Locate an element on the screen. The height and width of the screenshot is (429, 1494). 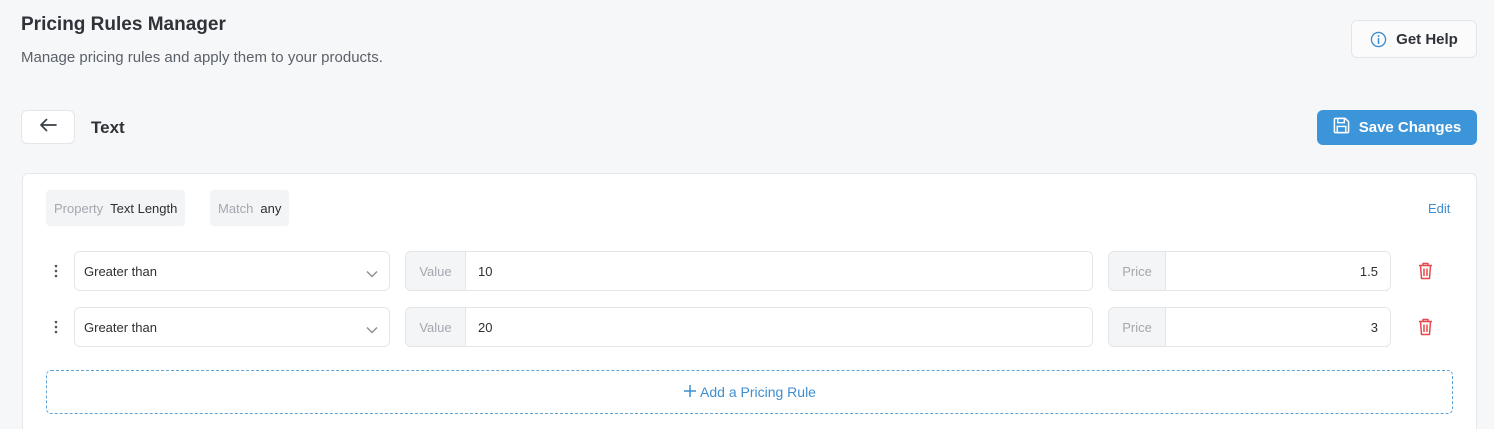
save-changes-button: Save Changes is located at coordinates (1397, 127).